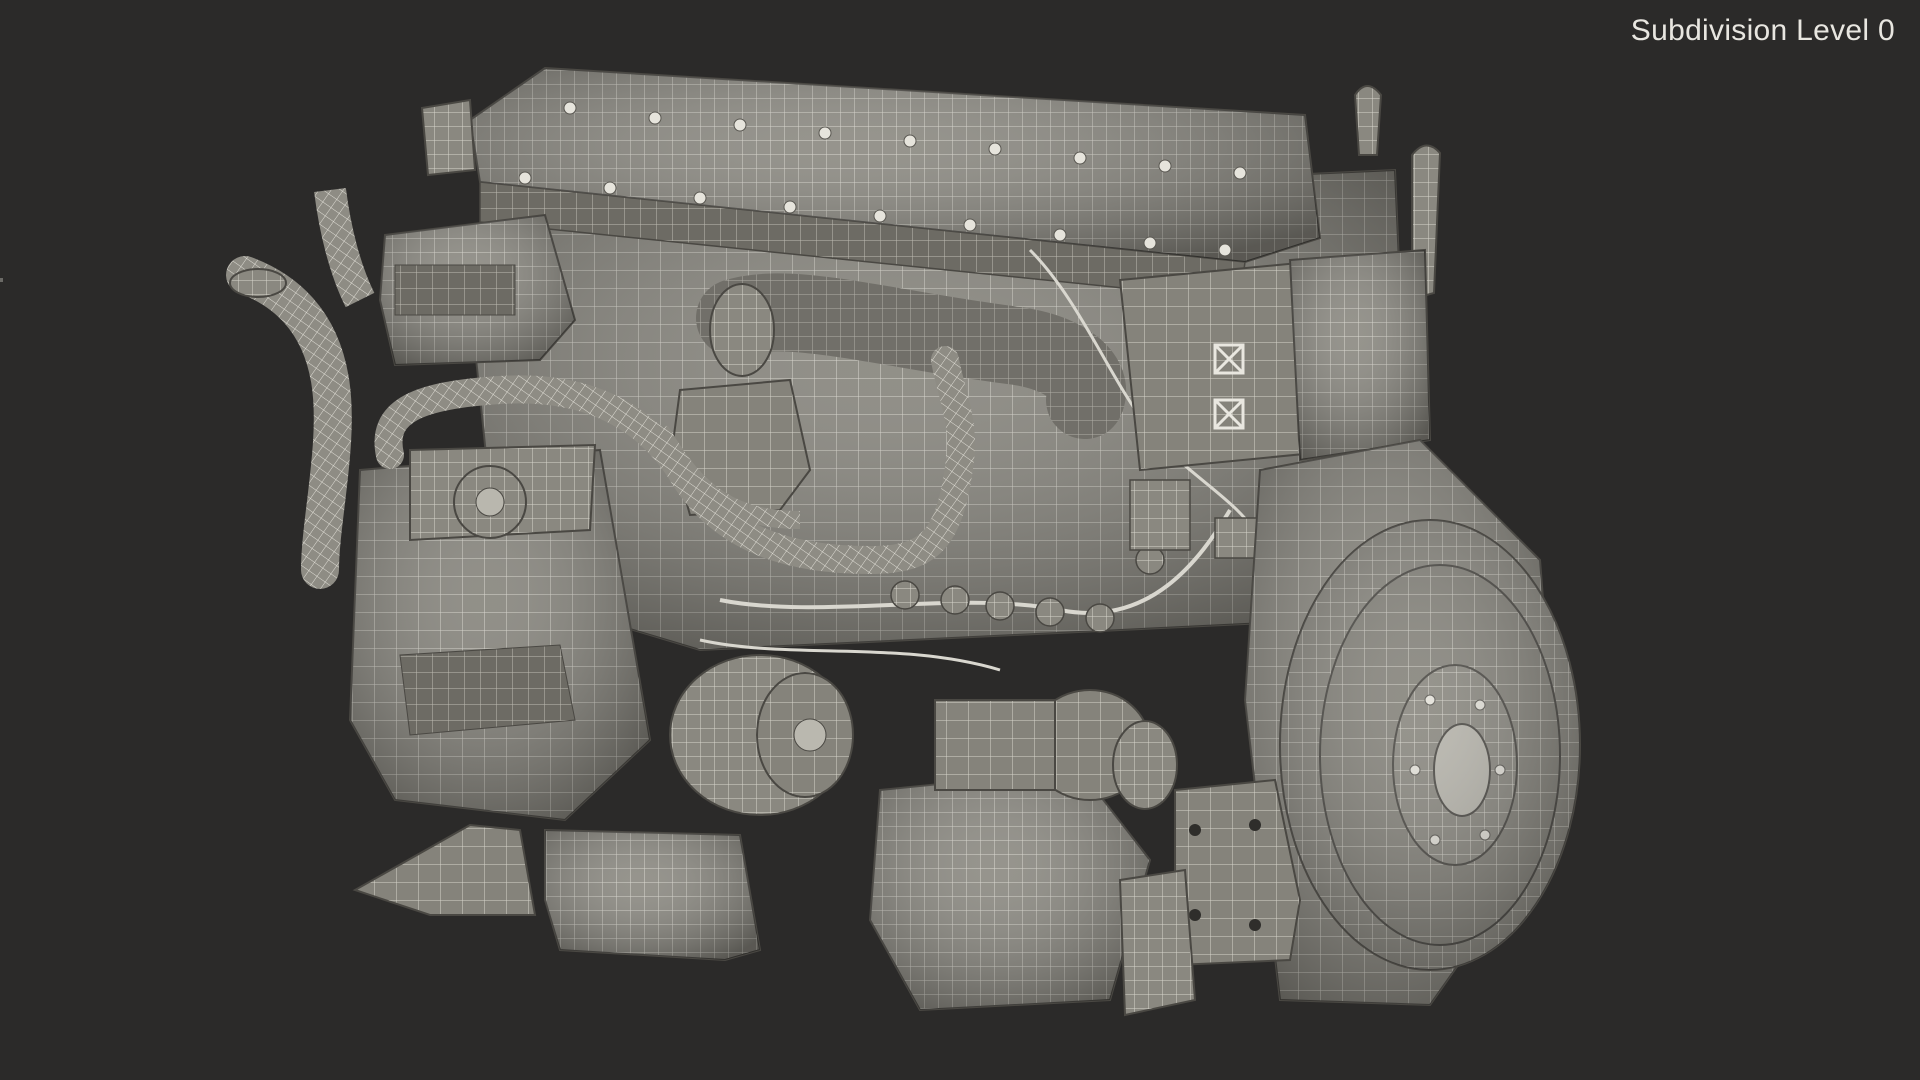 This screenshot has width=1920, height=1080. What do you see at coordinates (761, 735) in the screenshot?
I see `alternator` at bounding box center [761, 735].